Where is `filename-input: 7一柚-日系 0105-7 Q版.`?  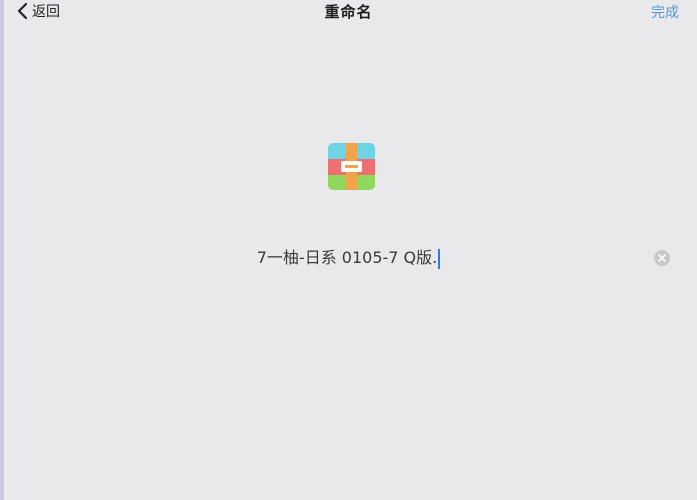
filename-input: 7一柚-日系 0105-7 Q版. is located at coordinates (348, 258).